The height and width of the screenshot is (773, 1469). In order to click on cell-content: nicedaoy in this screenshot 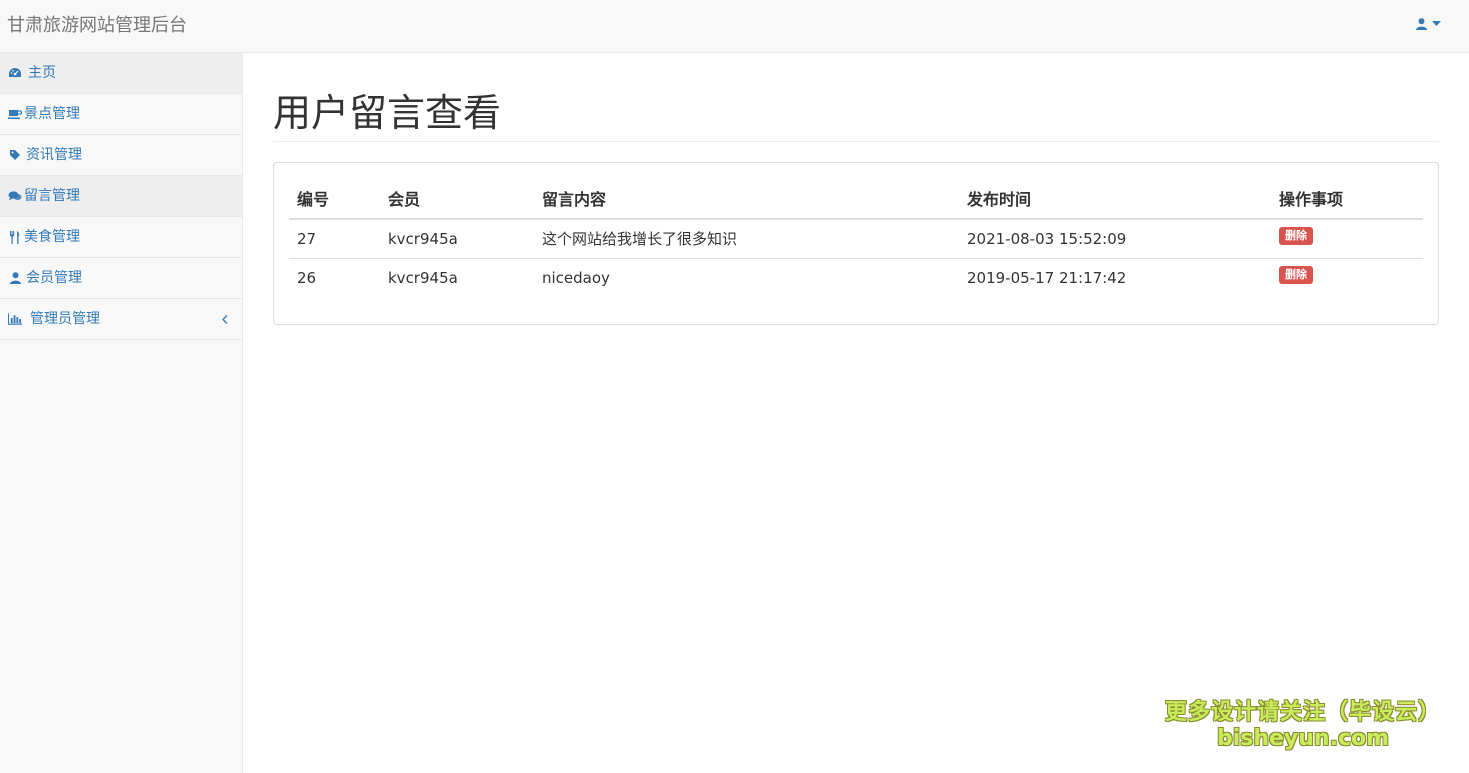, I will do `click(576, 277)`.